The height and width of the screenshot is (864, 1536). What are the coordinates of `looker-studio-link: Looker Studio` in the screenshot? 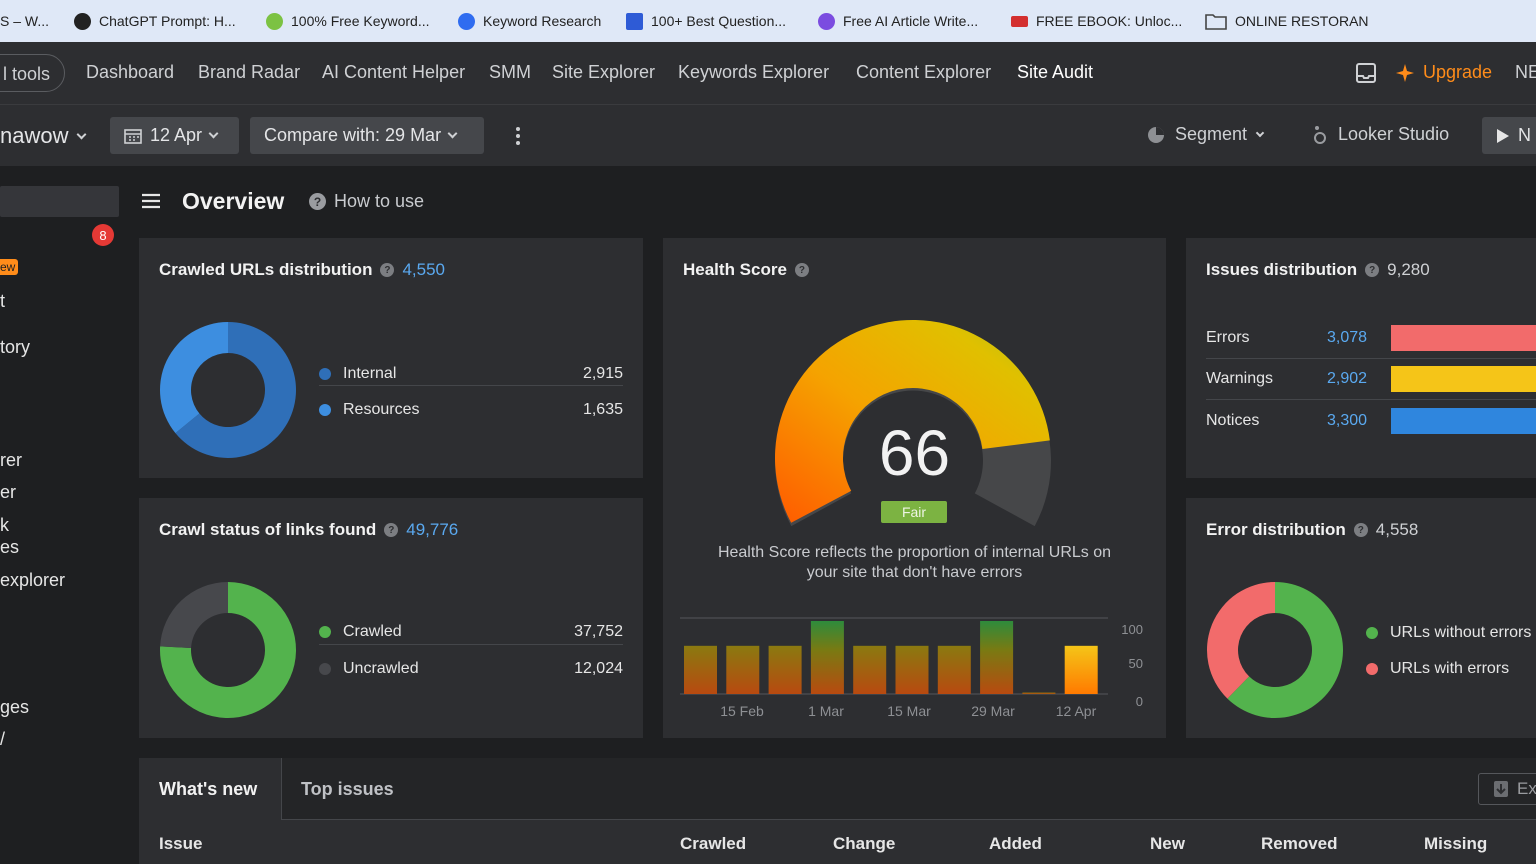 It's located at (1380, 134).